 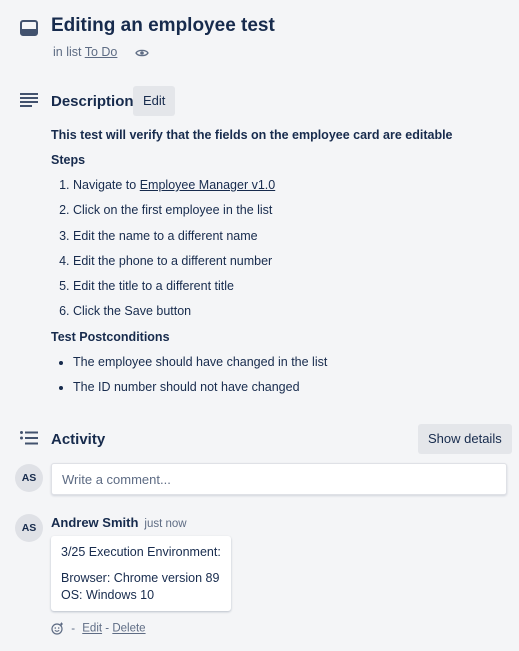 I want to click on list-link: To Do, so click(x=101, y=52).